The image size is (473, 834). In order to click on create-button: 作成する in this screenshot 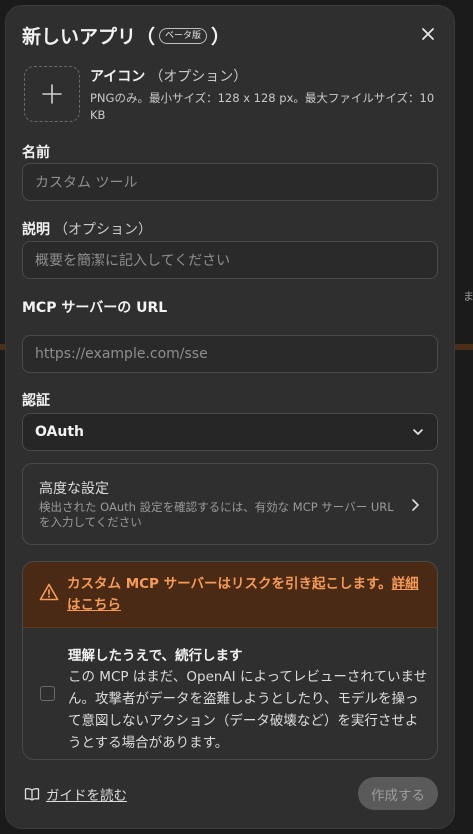, I will do `click(398, 793)`.